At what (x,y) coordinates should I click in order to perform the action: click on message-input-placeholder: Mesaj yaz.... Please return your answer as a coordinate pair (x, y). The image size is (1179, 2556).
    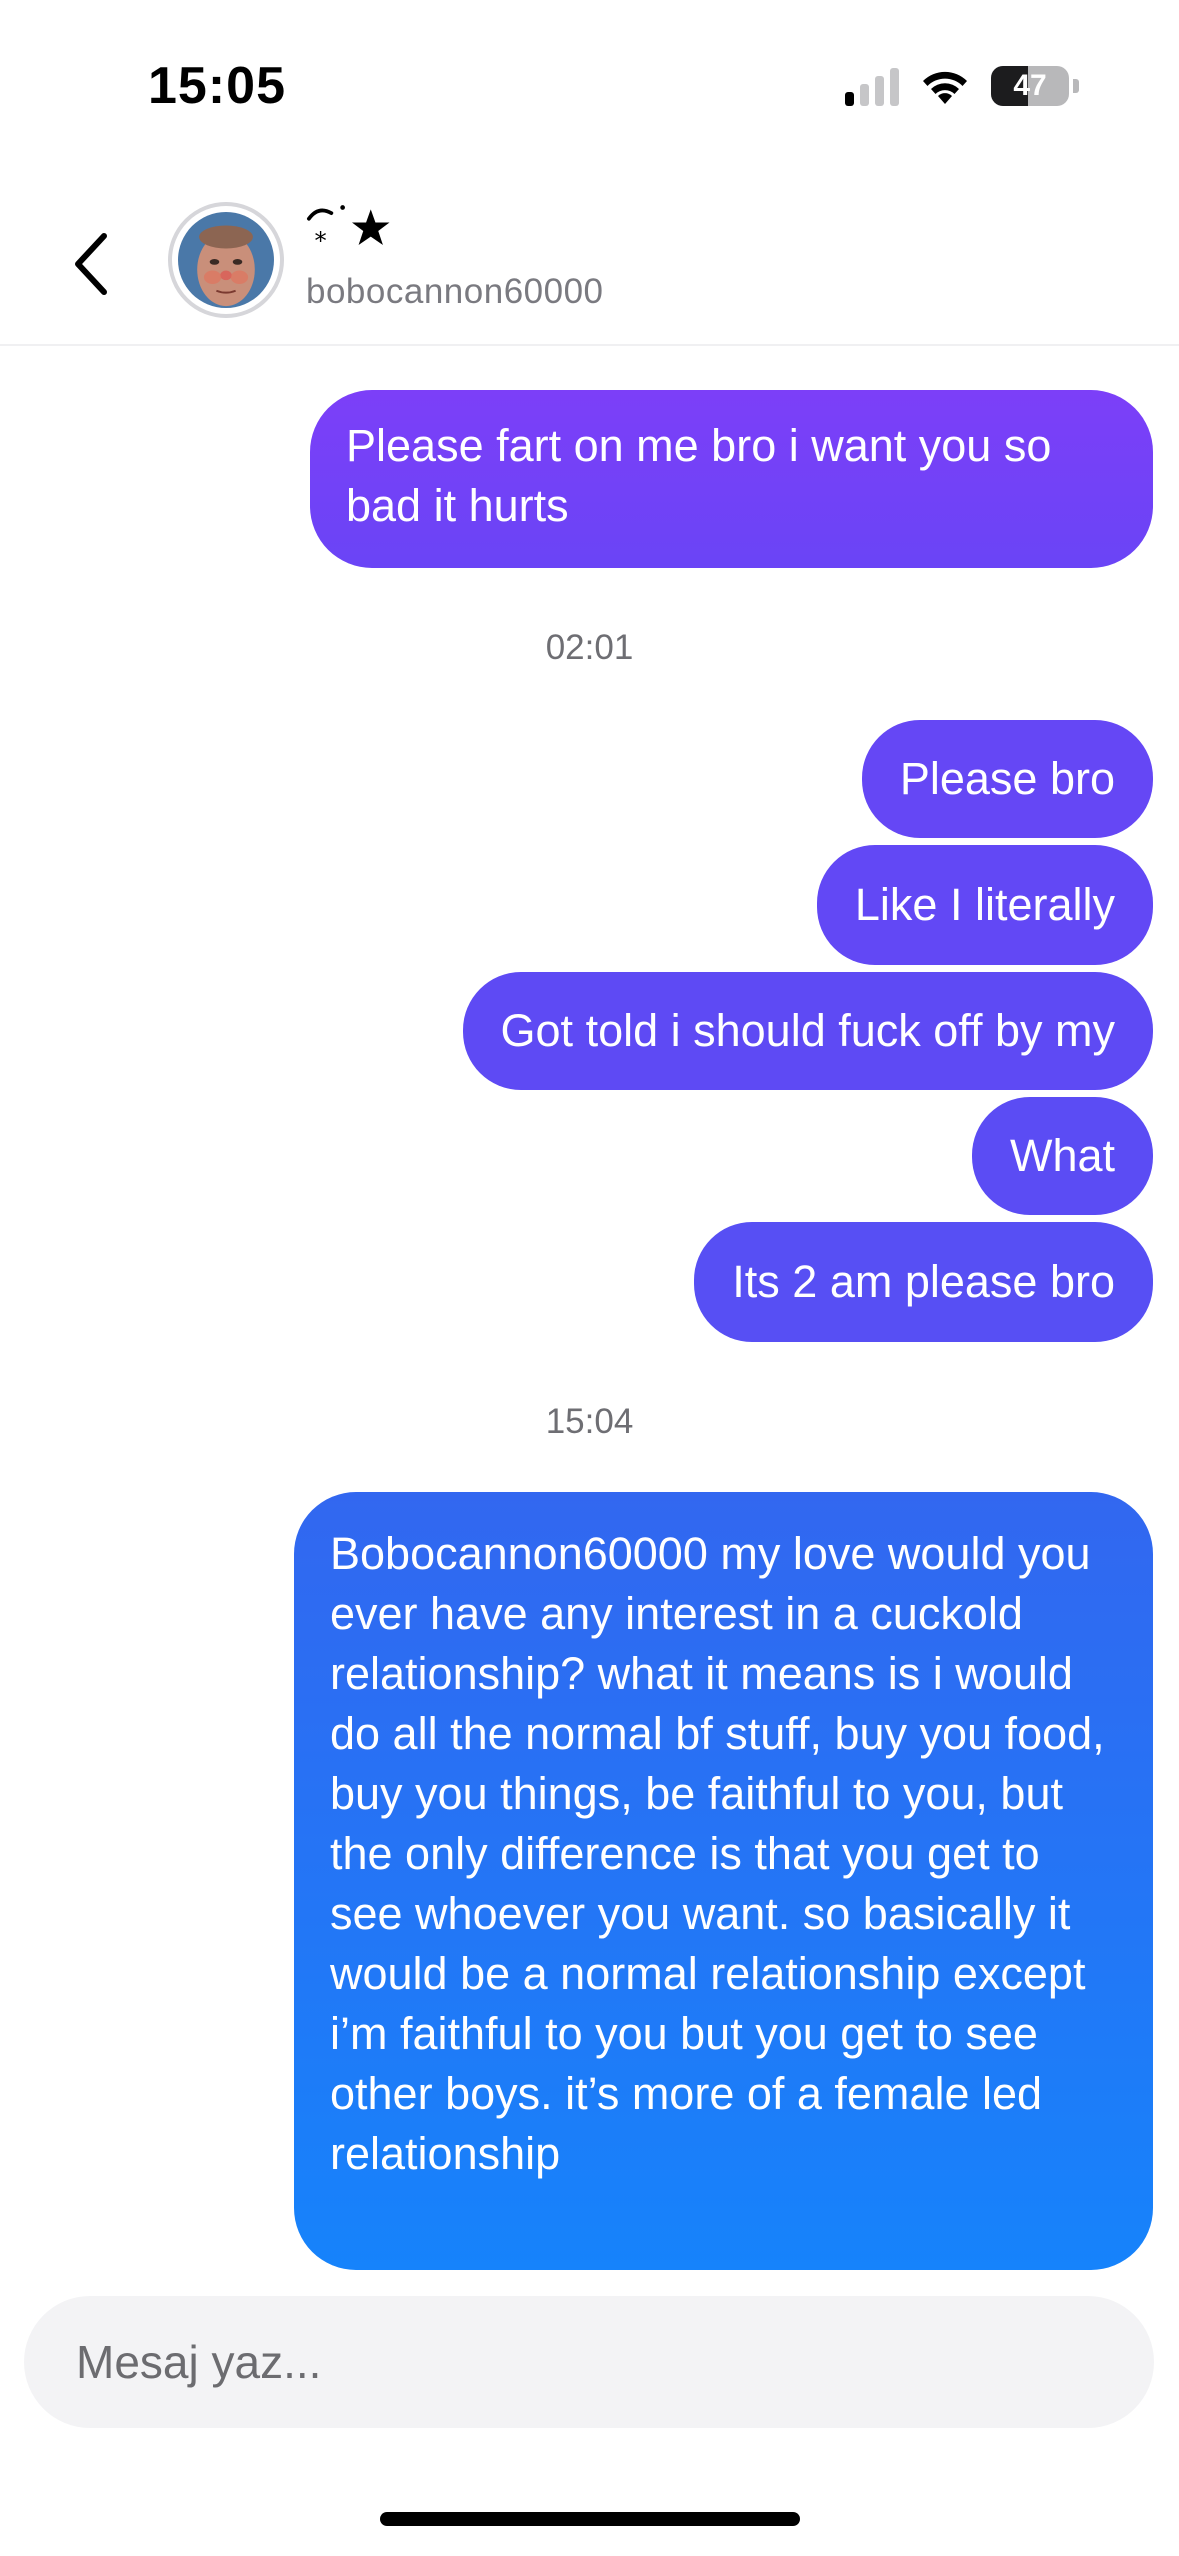
    Looking at the image, I should click on (199, 2362).